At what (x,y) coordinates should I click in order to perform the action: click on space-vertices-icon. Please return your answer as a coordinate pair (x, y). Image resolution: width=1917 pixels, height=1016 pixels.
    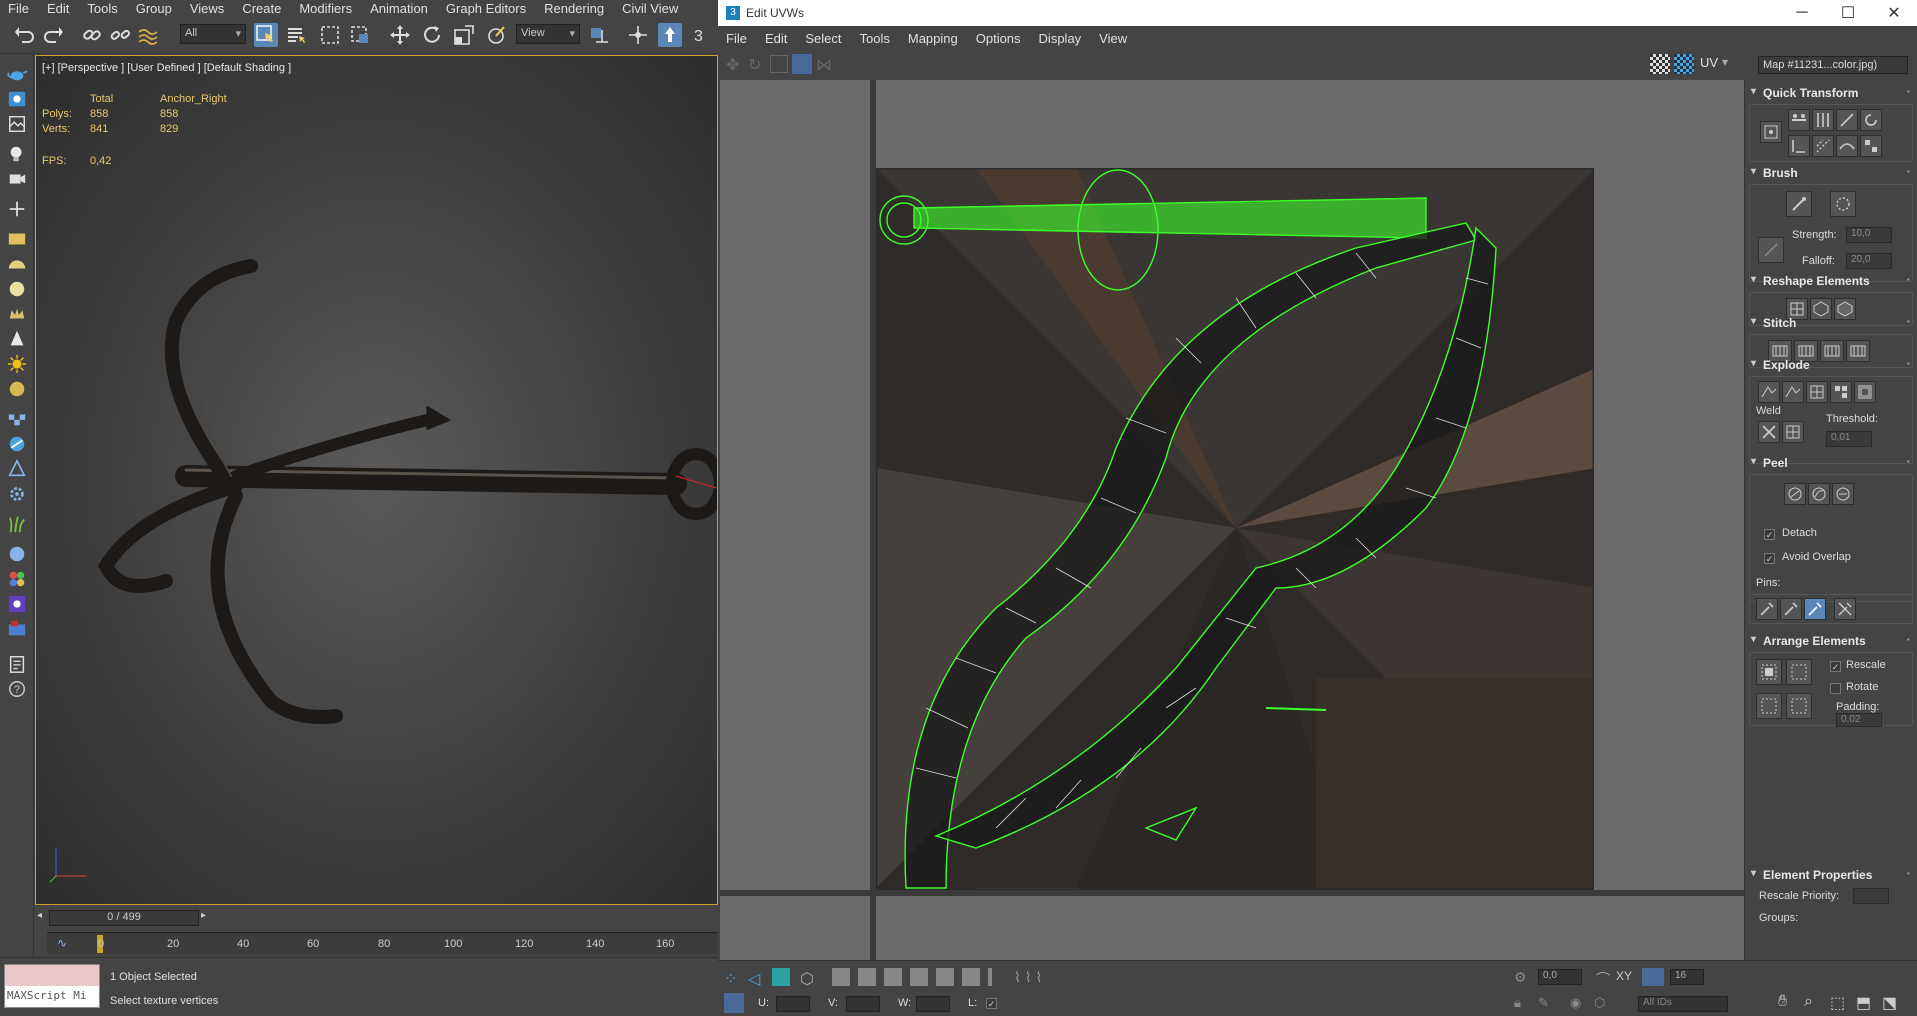
    Looking at the image, I should click on (1823, 146).